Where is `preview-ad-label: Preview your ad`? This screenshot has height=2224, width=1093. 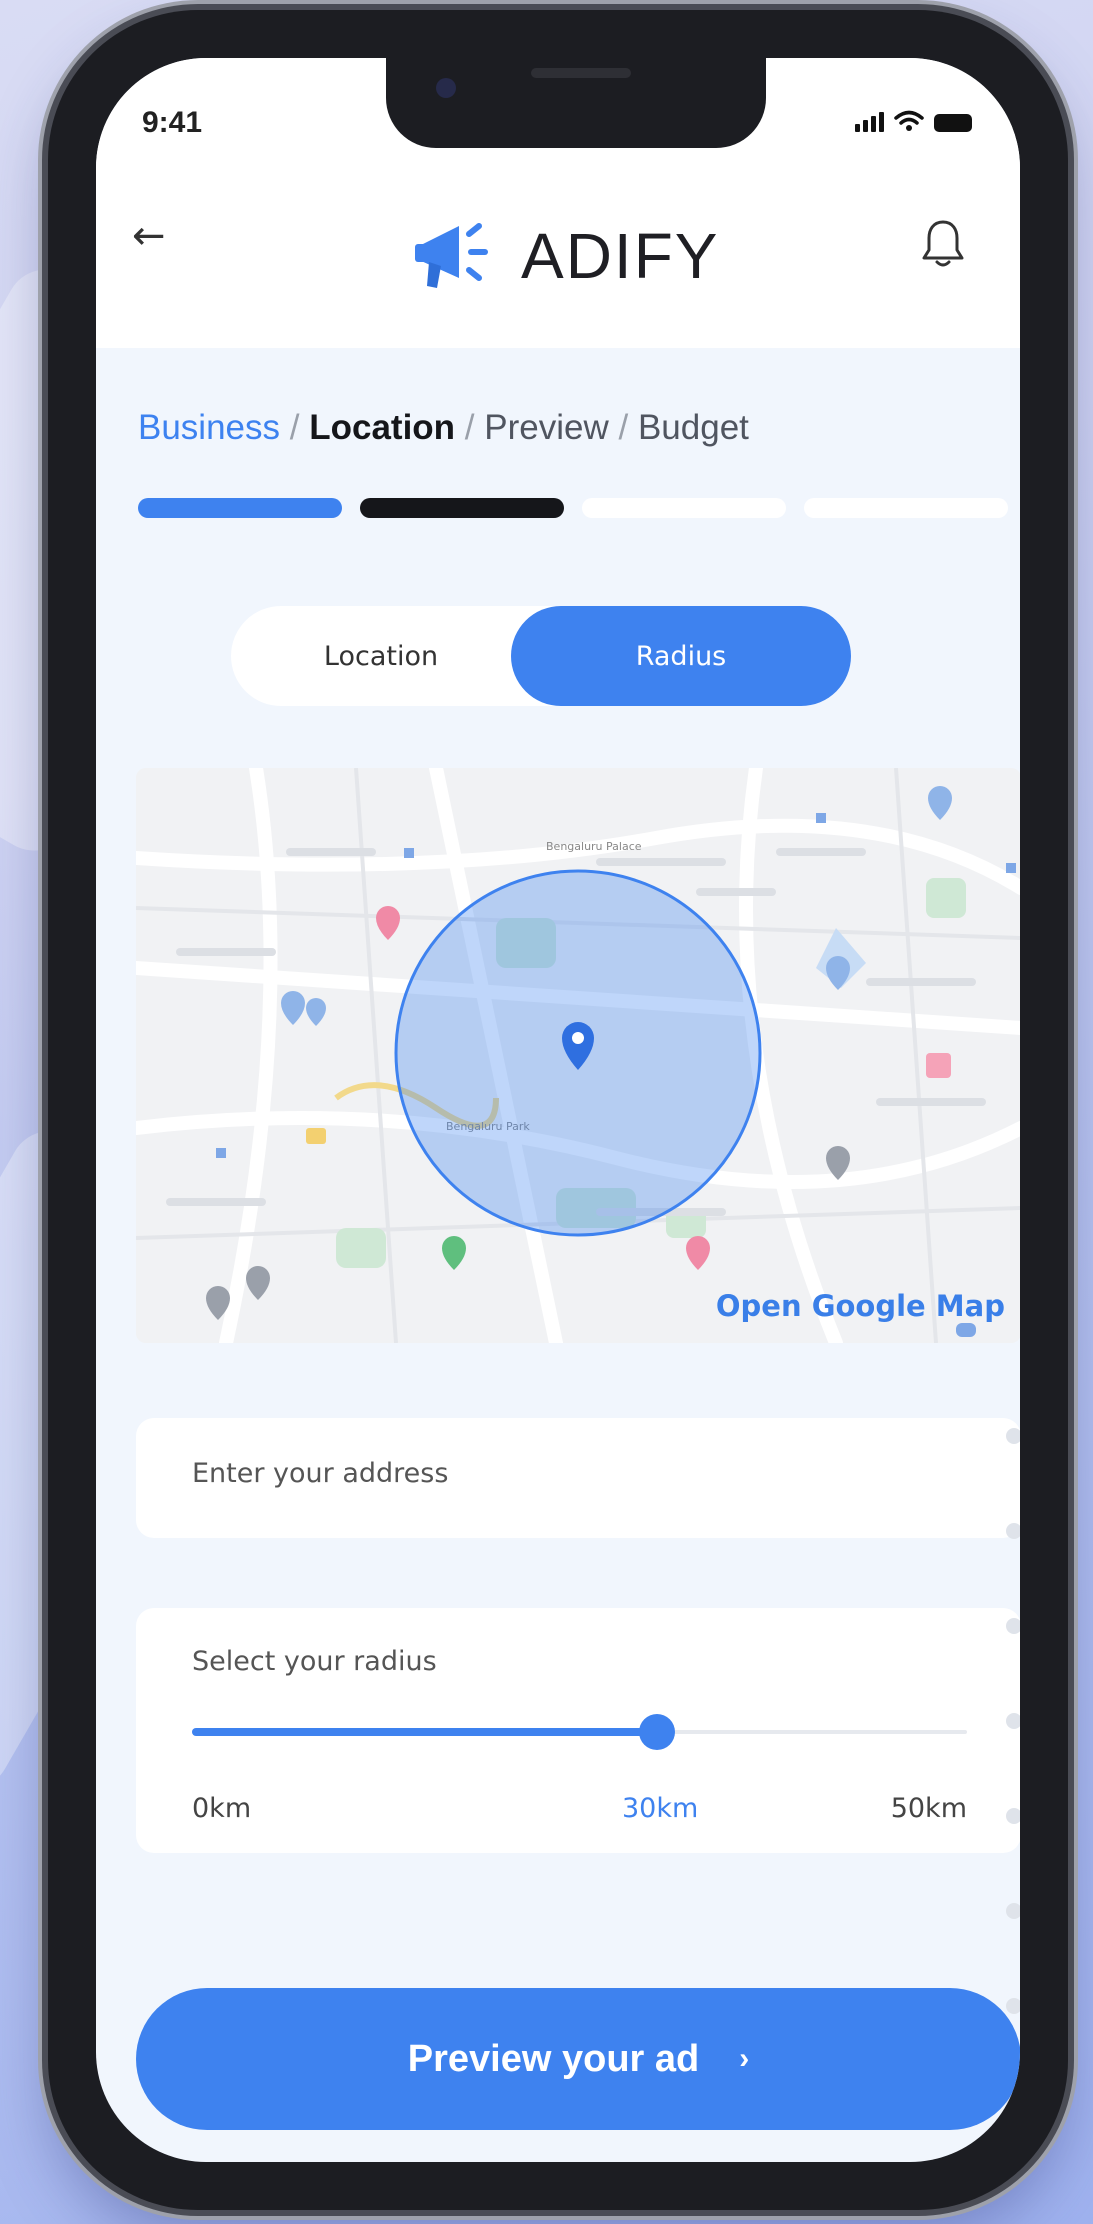
preview-ad-label: Preview your ad is located at coordinates (553, 2058).